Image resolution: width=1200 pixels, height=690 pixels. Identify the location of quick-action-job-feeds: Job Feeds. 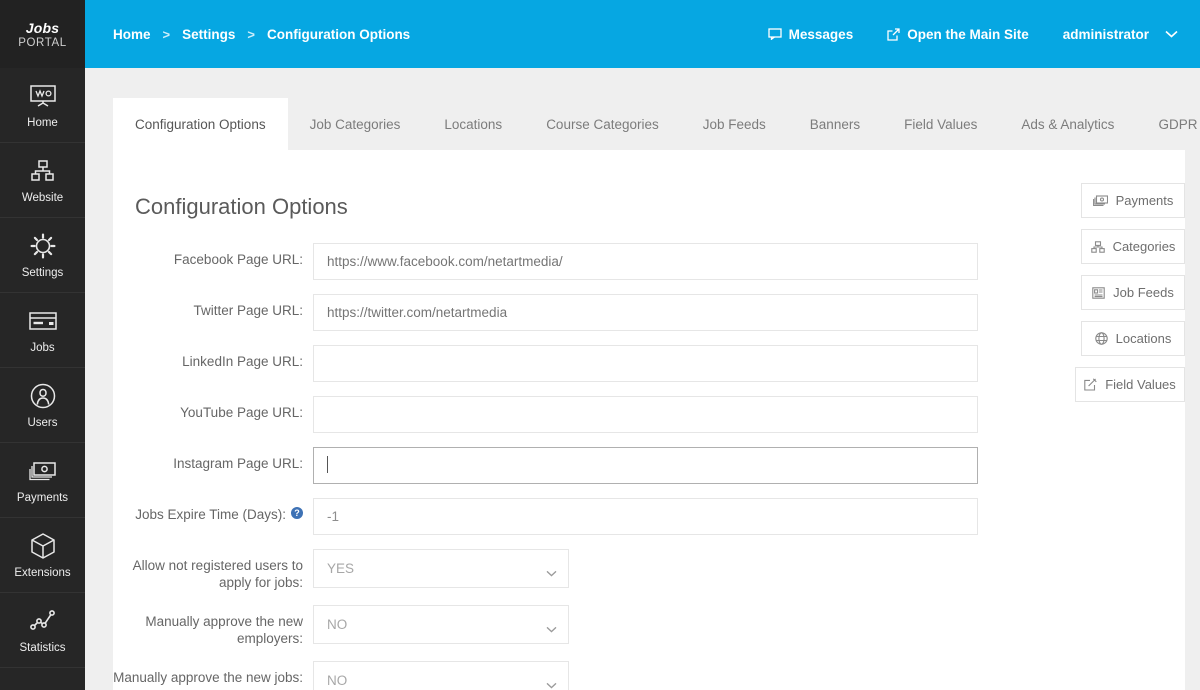
(1133, 292).